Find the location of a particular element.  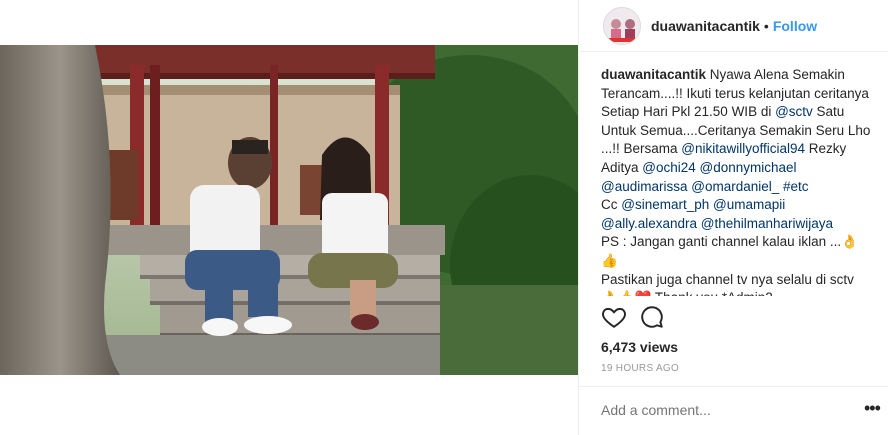

caption-mention: @donnymichael is located at coordinates (748, 167).